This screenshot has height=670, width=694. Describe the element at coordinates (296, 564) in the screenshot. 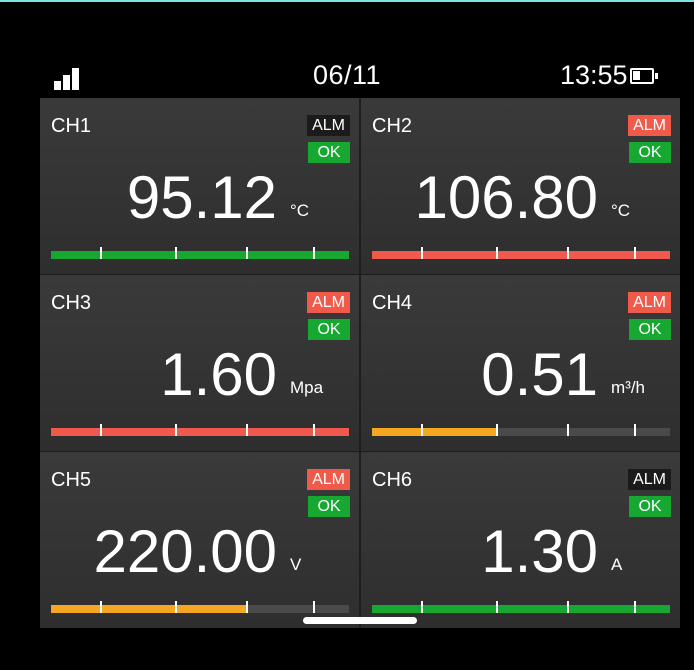

I see `channel-unit: V` at that location.